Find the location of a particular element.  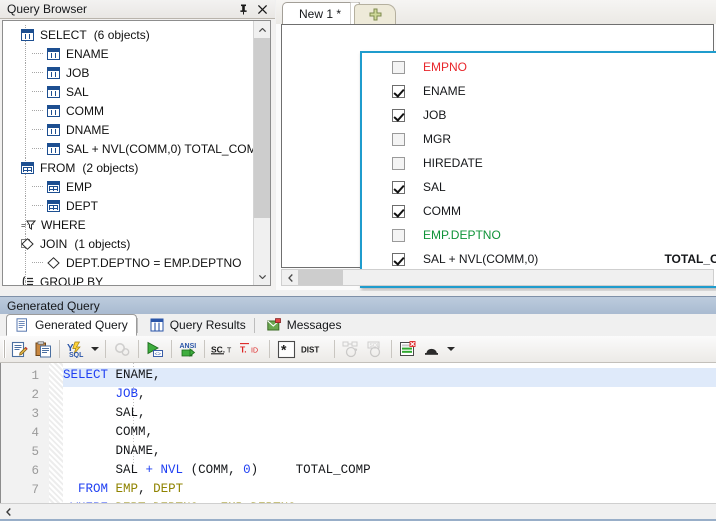

tree-item-ename: ENAME is located at coordinates (129, 53).